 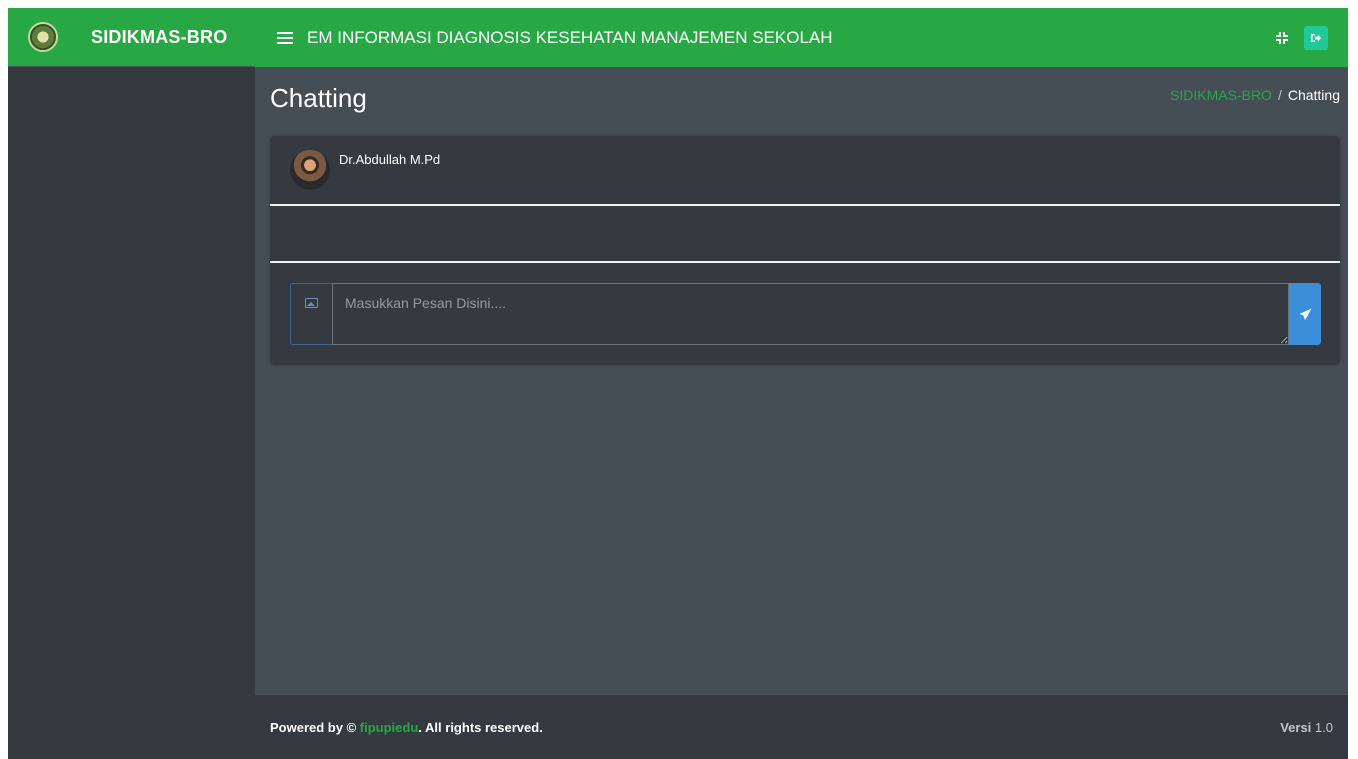 What do you see at coordinates (805, 234) in the screenshot?
I see `message-list` at bounding box center [805, 234].